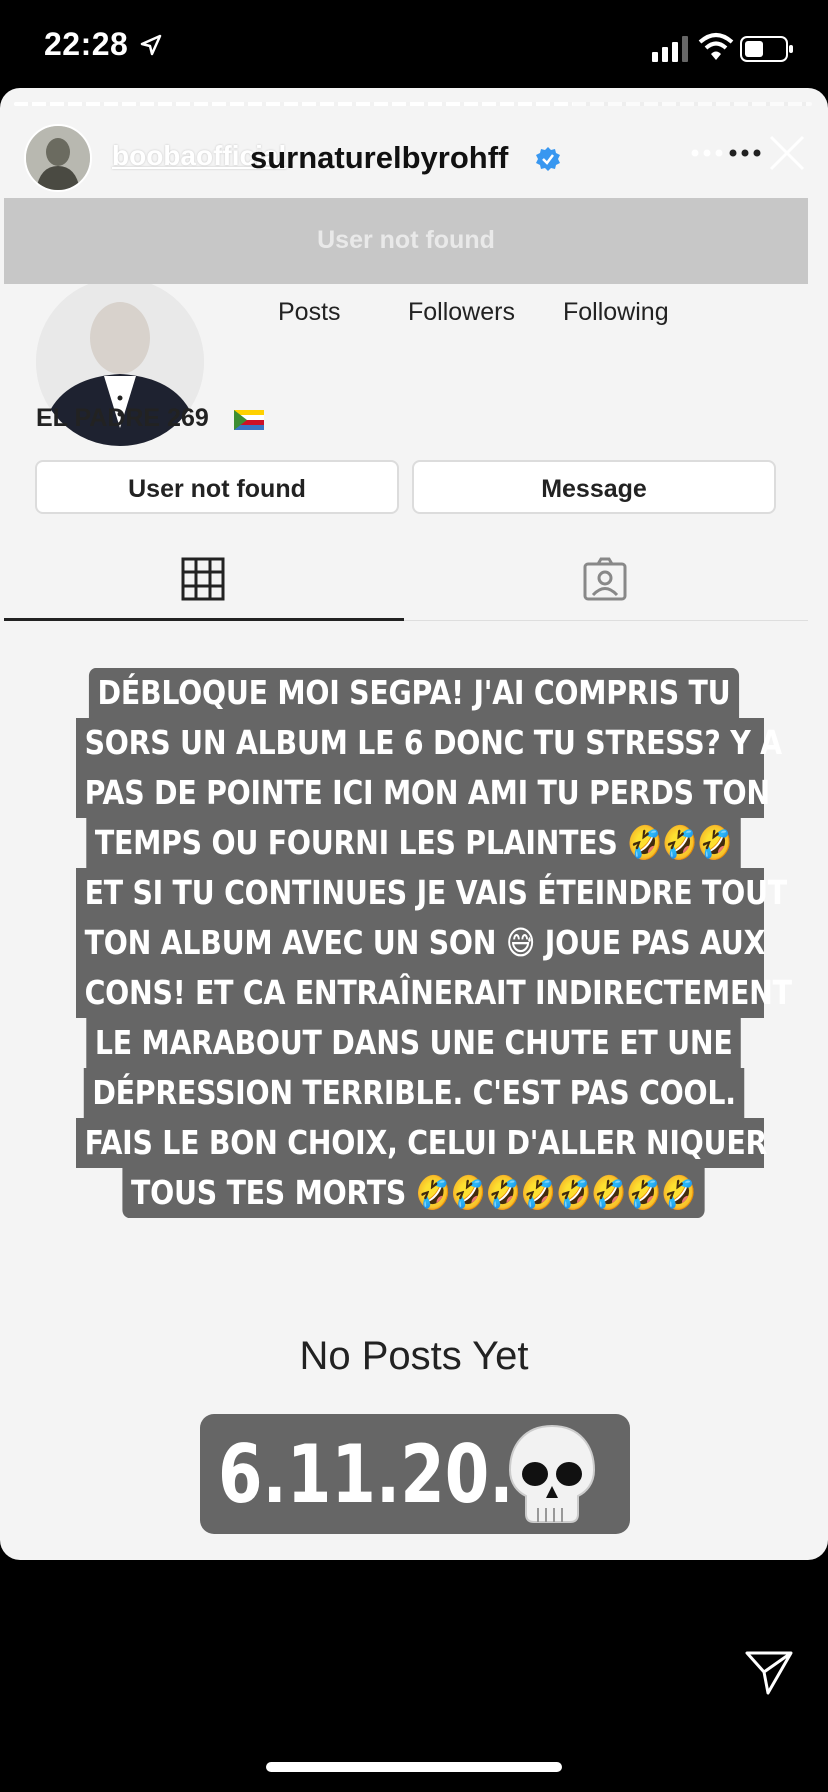 The height and width of the screenshot is (1792, 828). Describe the element at coordinates (552, 1473) in the screenshot. I see `skull-icon` at that location.